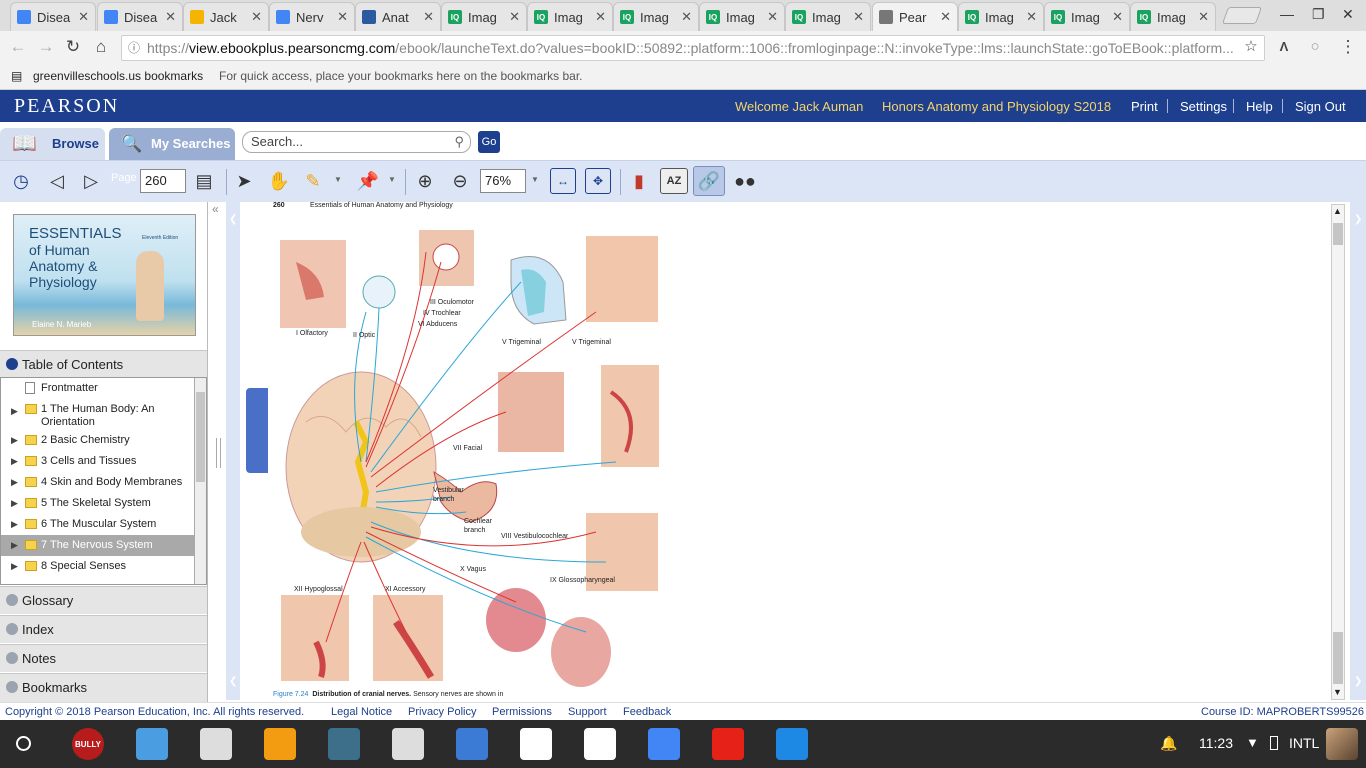  I want to click on link-tool-icon: 🔗, so click(709, 181).